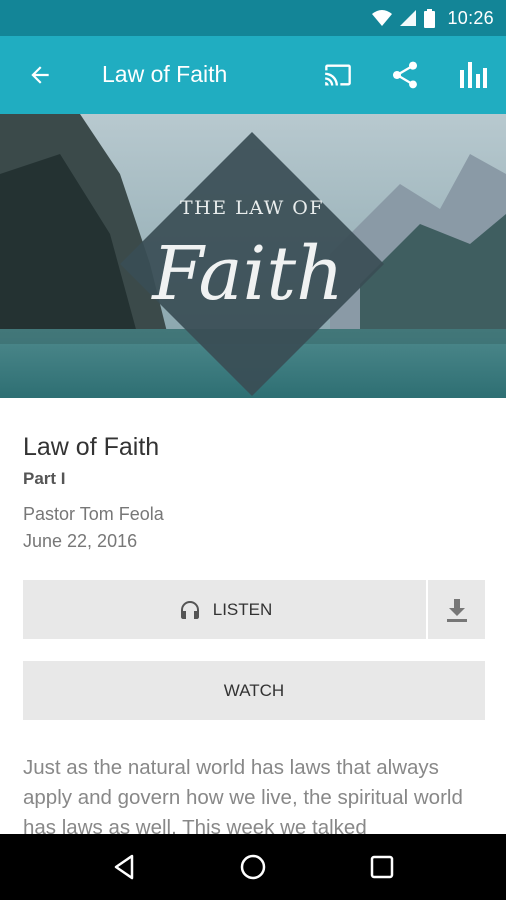 Image resolution: width=506 pixels, height=900 pixels. I want to click on watch-button: WATCH, so click(254, 690).